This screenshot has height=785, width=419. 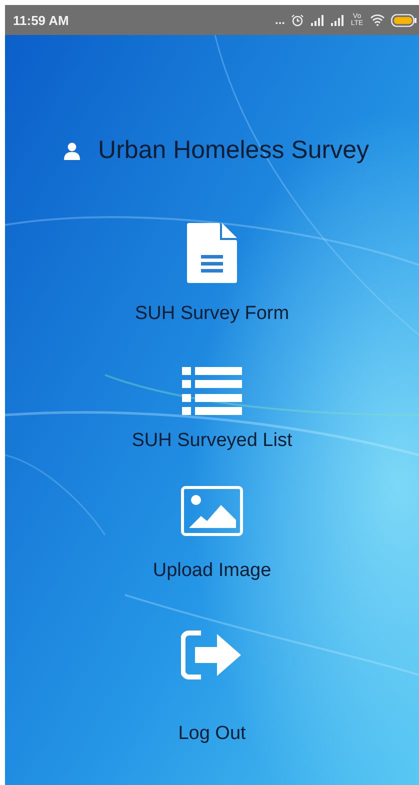 What do you see at coordinates (297, 20) in the screenshot?
I see `alarm-clock-icon` at bounding box center [297, 20].